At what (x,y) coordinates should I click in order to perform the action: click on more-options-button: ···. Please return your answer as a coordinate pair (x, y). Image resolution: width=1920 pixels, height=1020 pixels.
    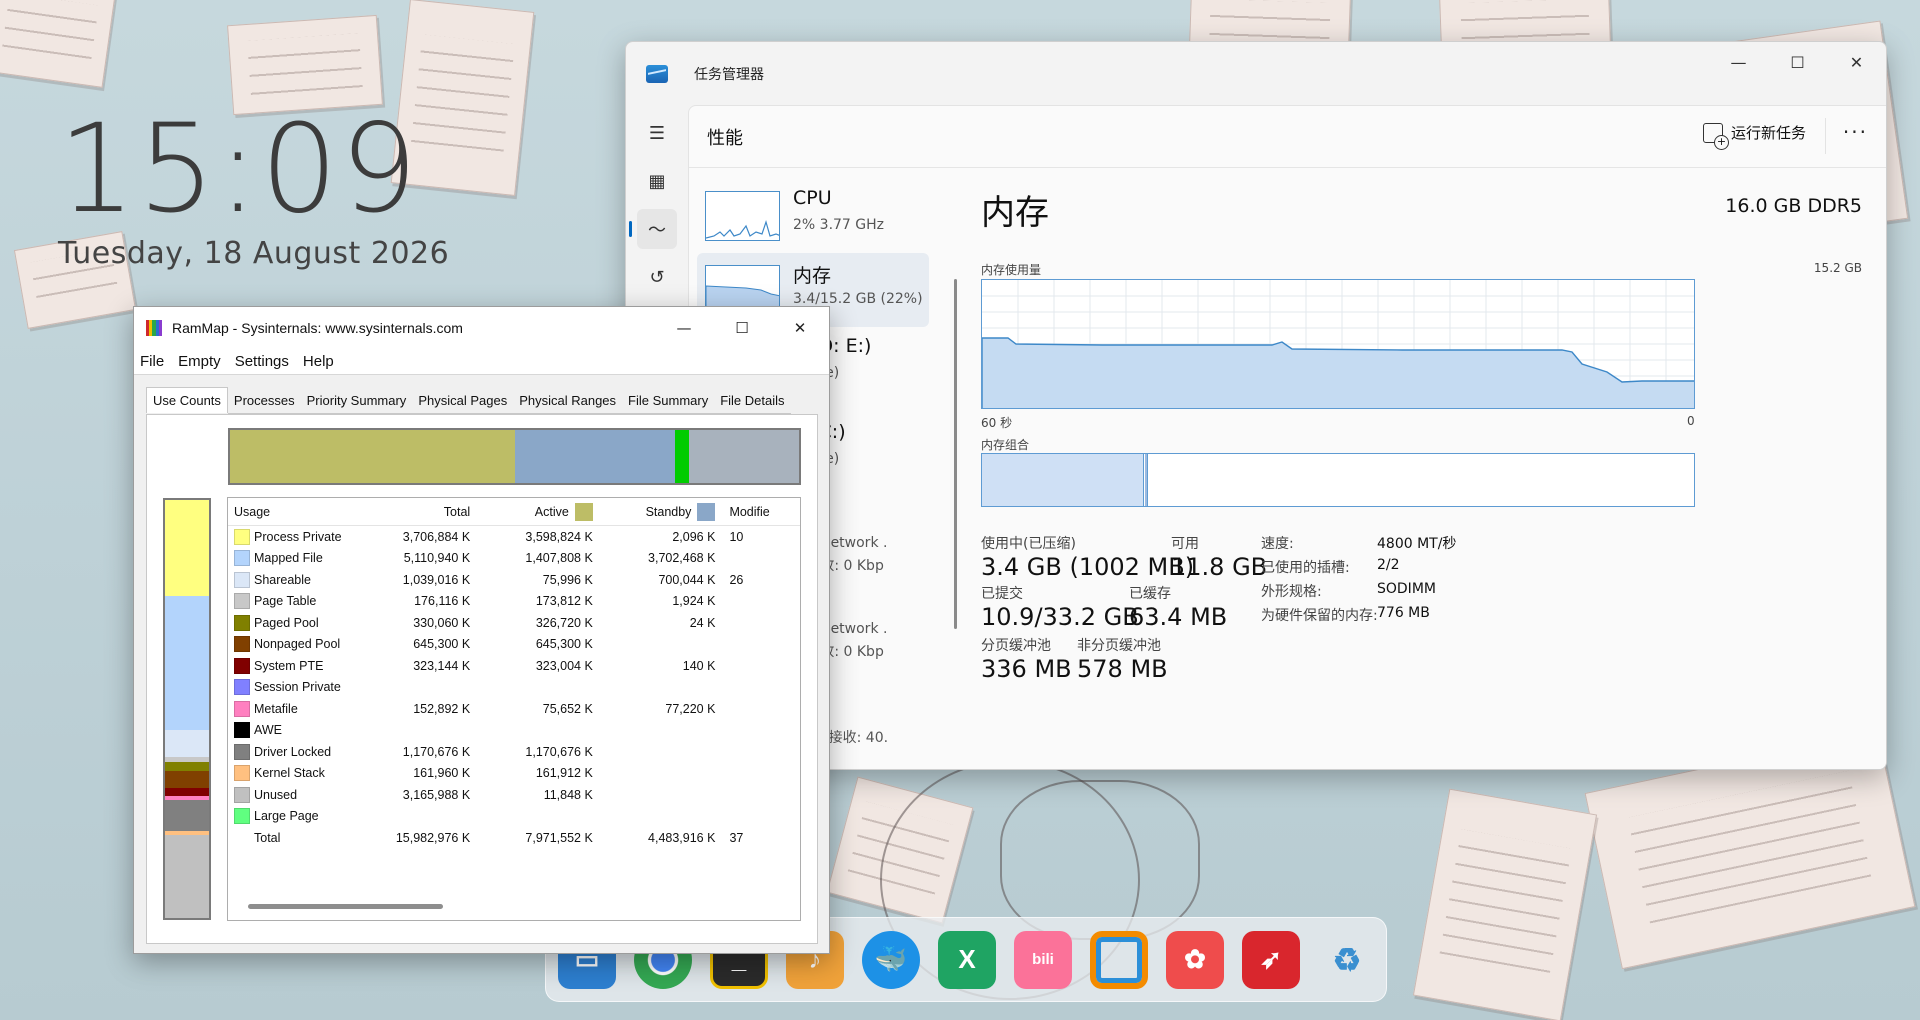
    Looking at the image, I should click on (1855, 132).